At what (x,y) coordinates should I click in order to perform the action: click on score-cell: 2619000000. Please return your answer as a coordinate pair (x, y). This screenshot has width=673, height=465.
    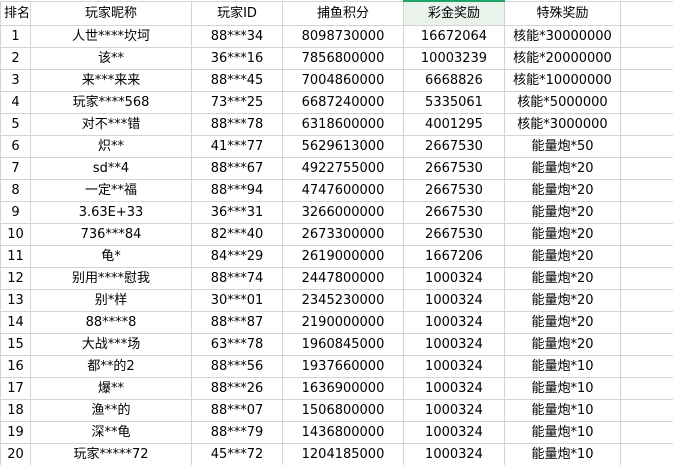
    Looking at the image, I should click on (343, 256).